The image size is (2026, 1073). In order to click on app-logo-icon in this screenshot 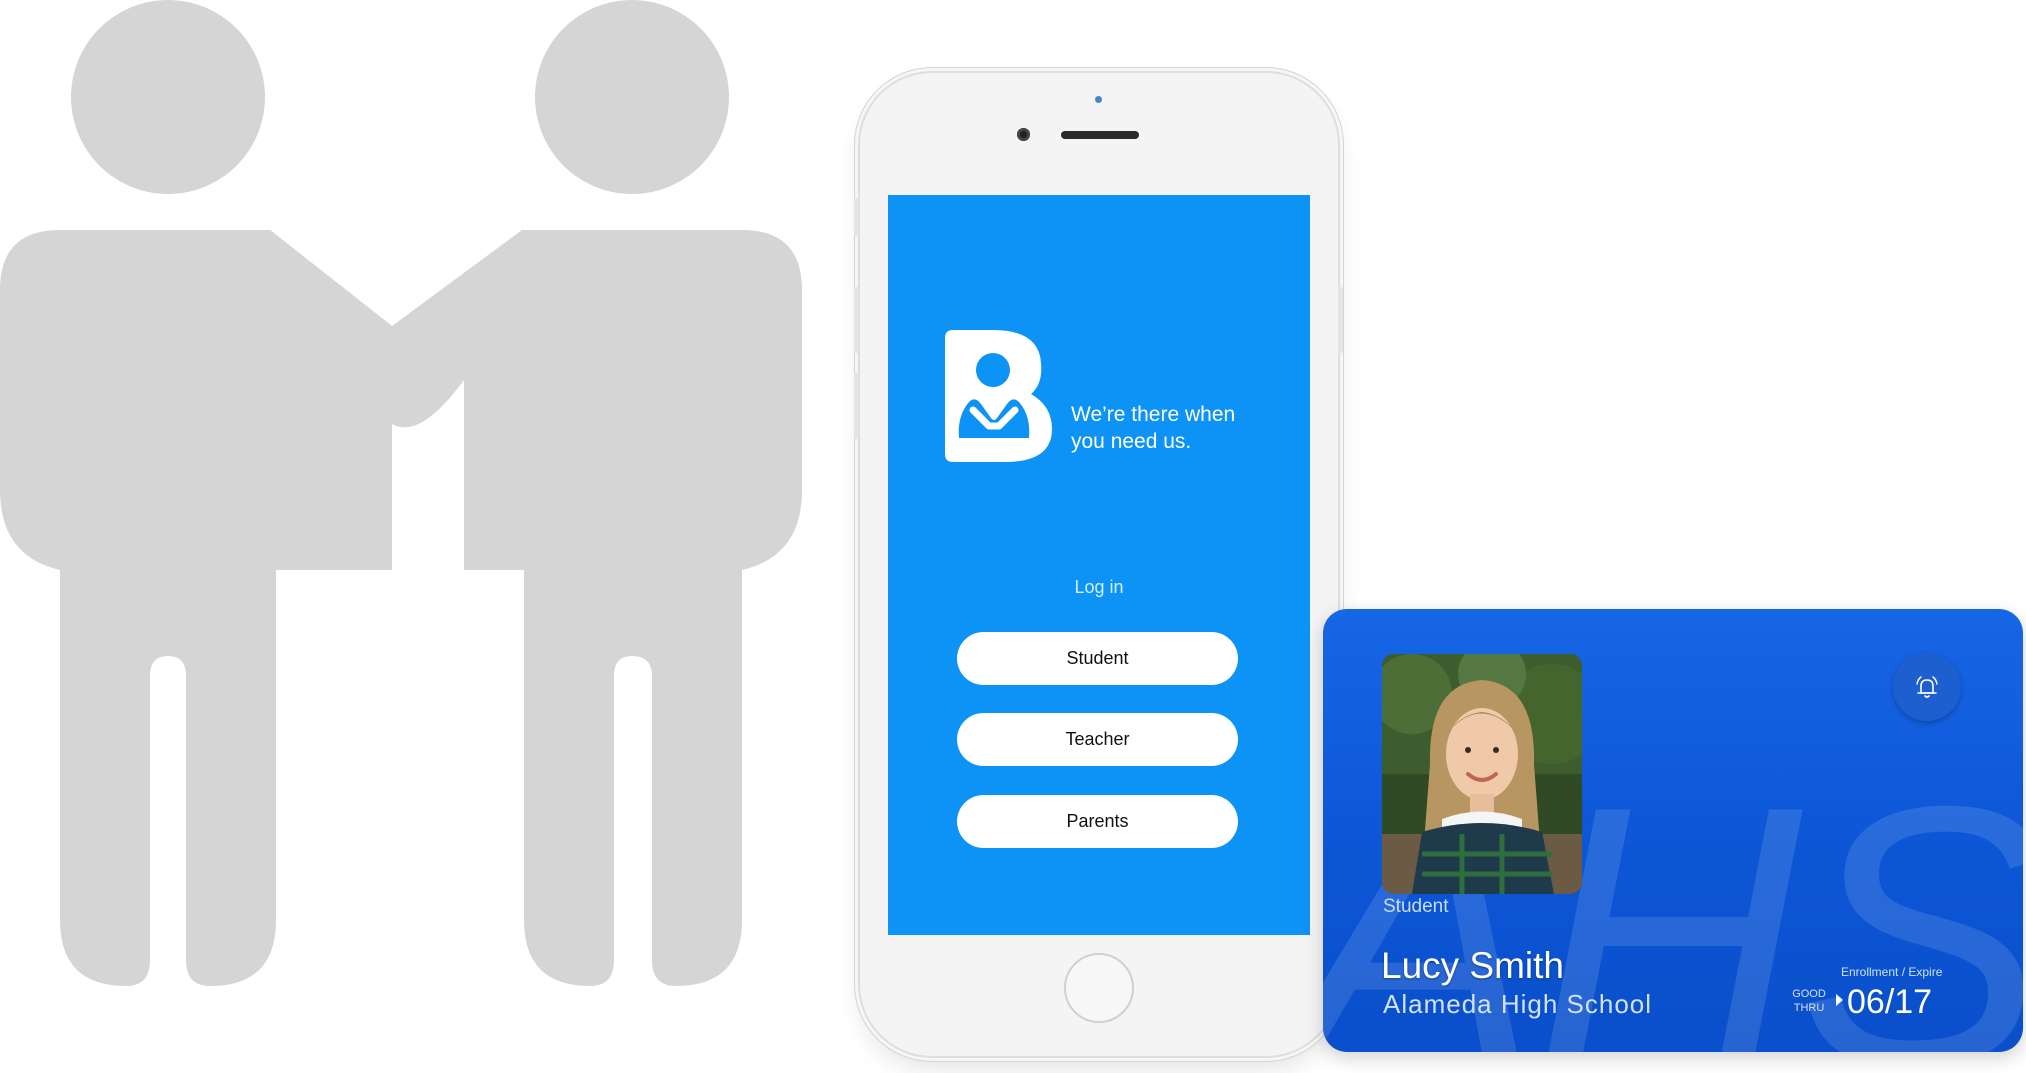, I will do `click(998, 396)`.